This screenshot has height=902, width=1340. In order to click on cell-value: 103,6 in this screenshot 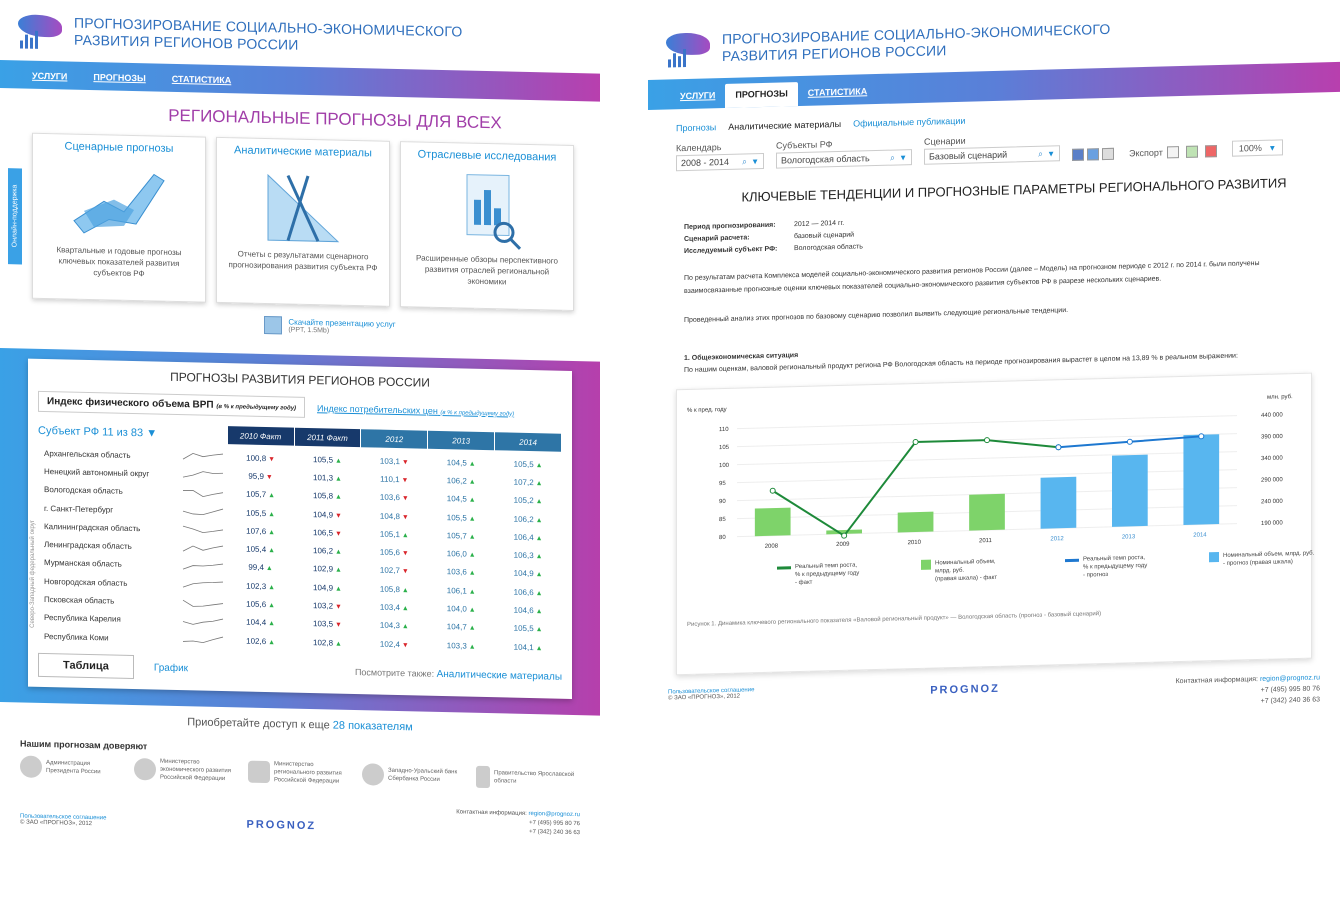, I will do `click(389, 497)`.